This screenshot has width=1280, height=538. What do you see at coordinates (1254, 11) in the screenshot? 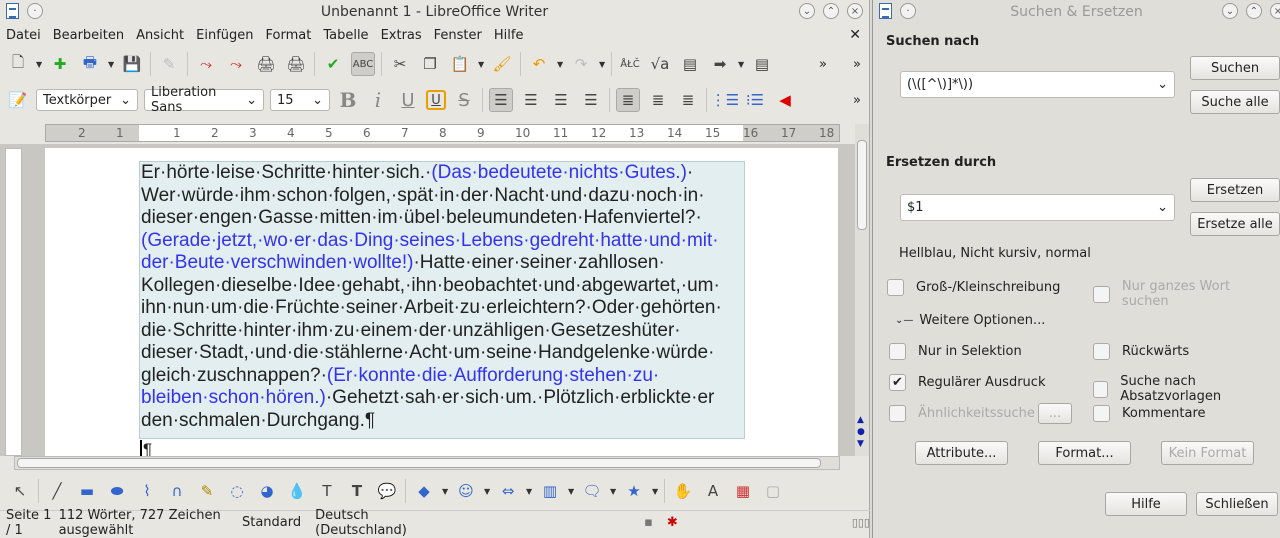
I see `maximize-button: ⌃` at bounding box center [1254, 11].